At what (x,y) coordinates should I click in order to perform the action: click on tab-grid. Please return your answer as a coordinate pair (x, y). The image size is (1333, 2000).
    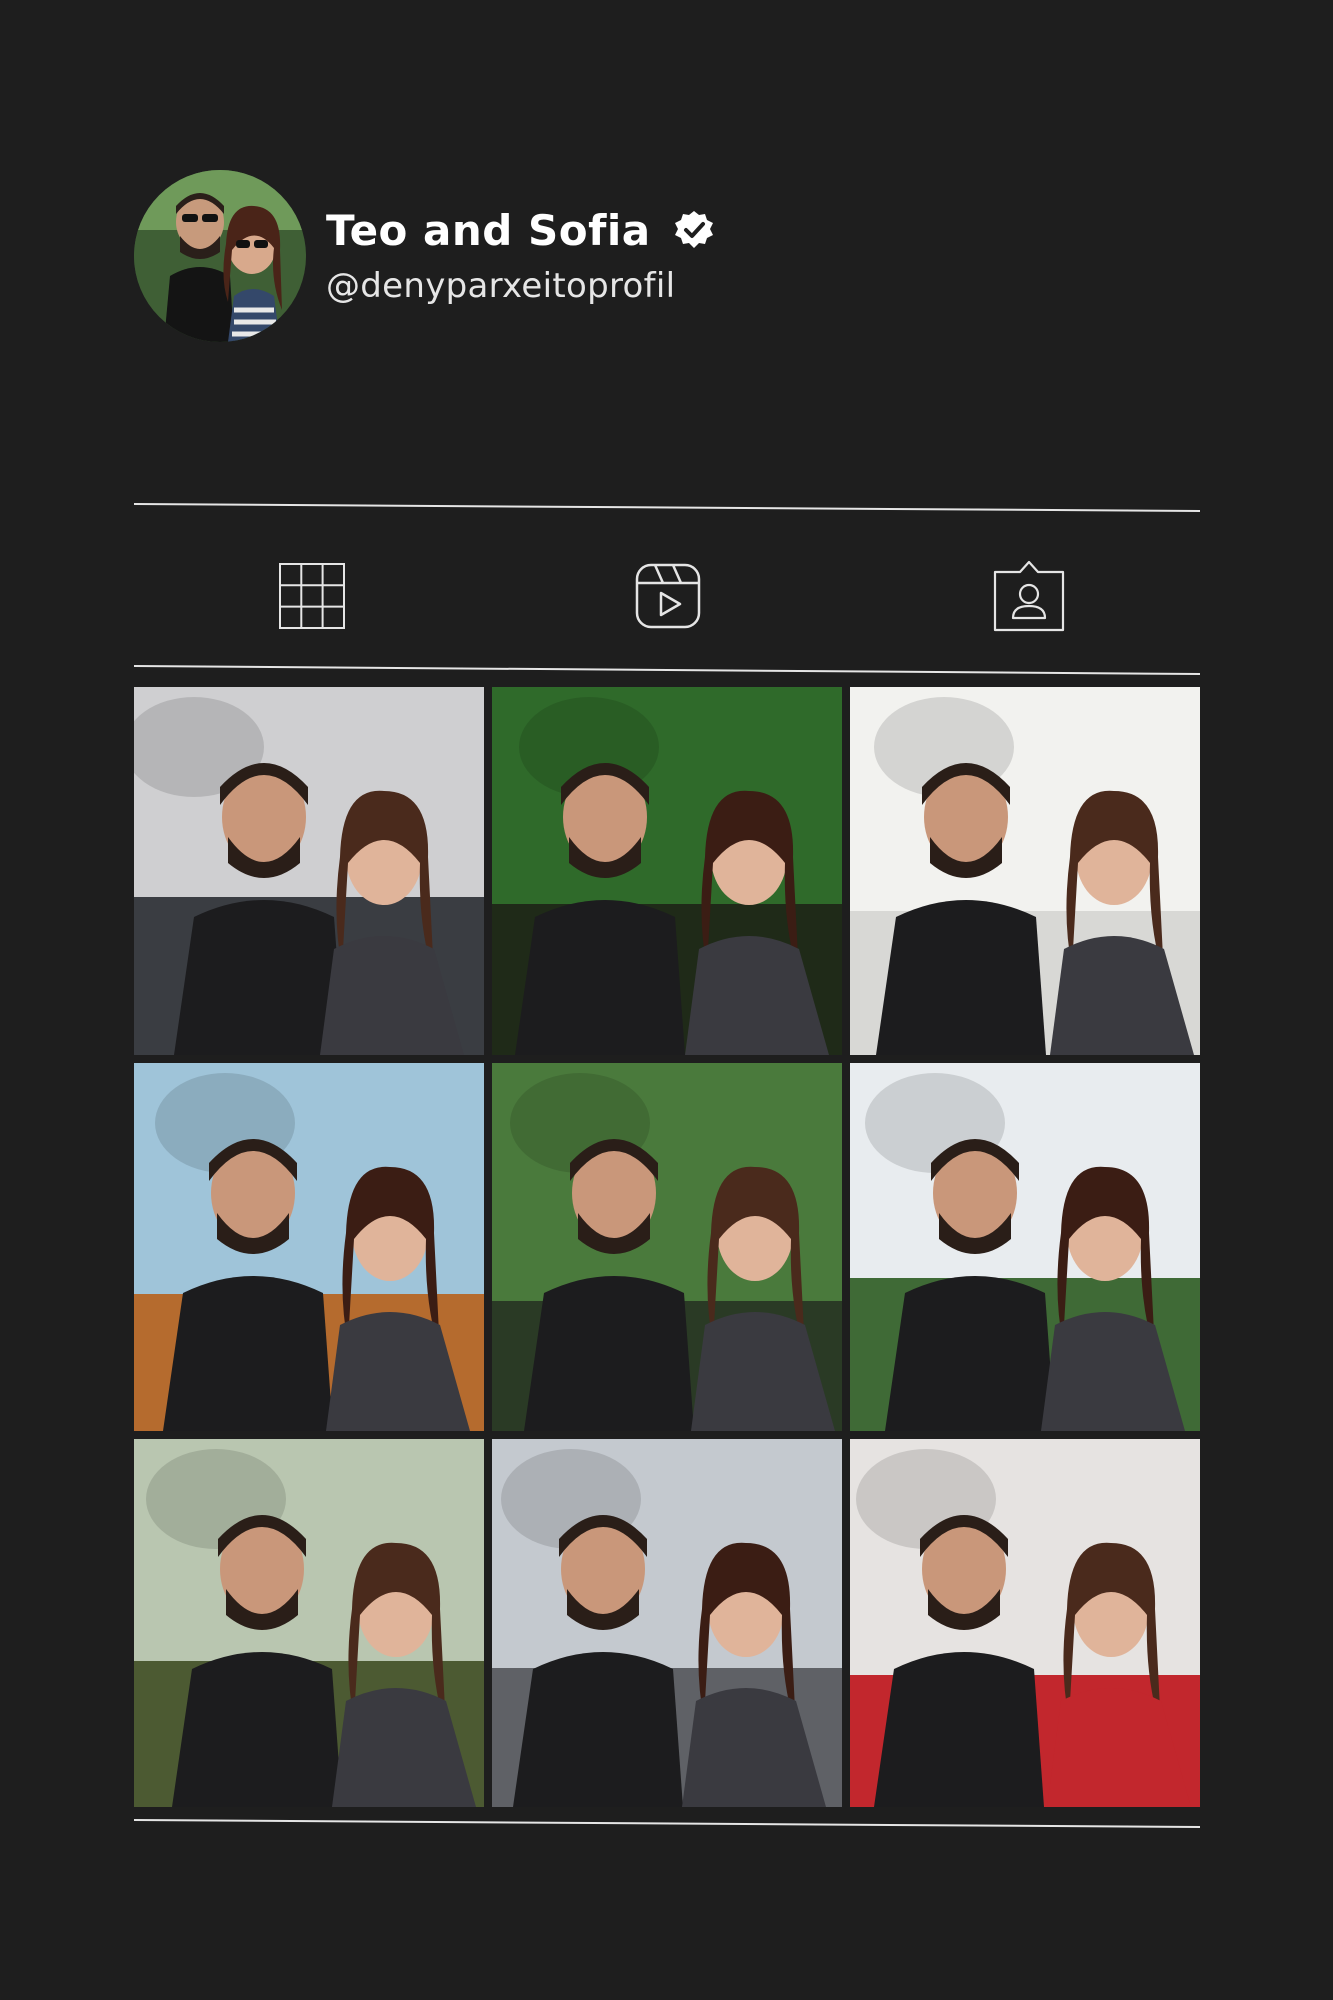
    Looking at the image, I should click on (312, 596).